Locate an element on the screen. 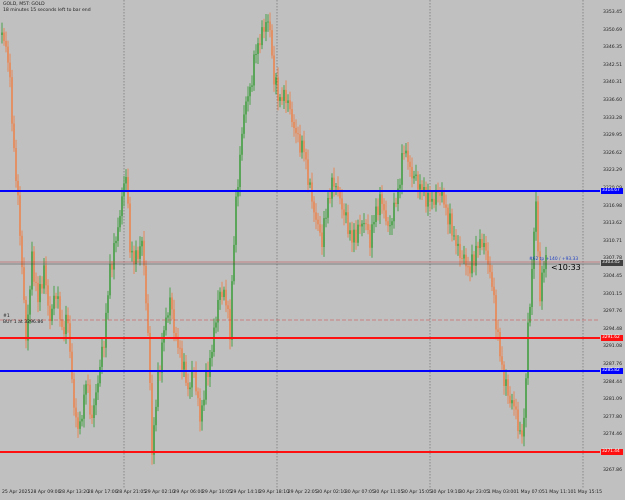 Image resolution: width=625 pixels, height=500 pixels. price-tick-label: 3340.31 is located at coordinates (612, 83).